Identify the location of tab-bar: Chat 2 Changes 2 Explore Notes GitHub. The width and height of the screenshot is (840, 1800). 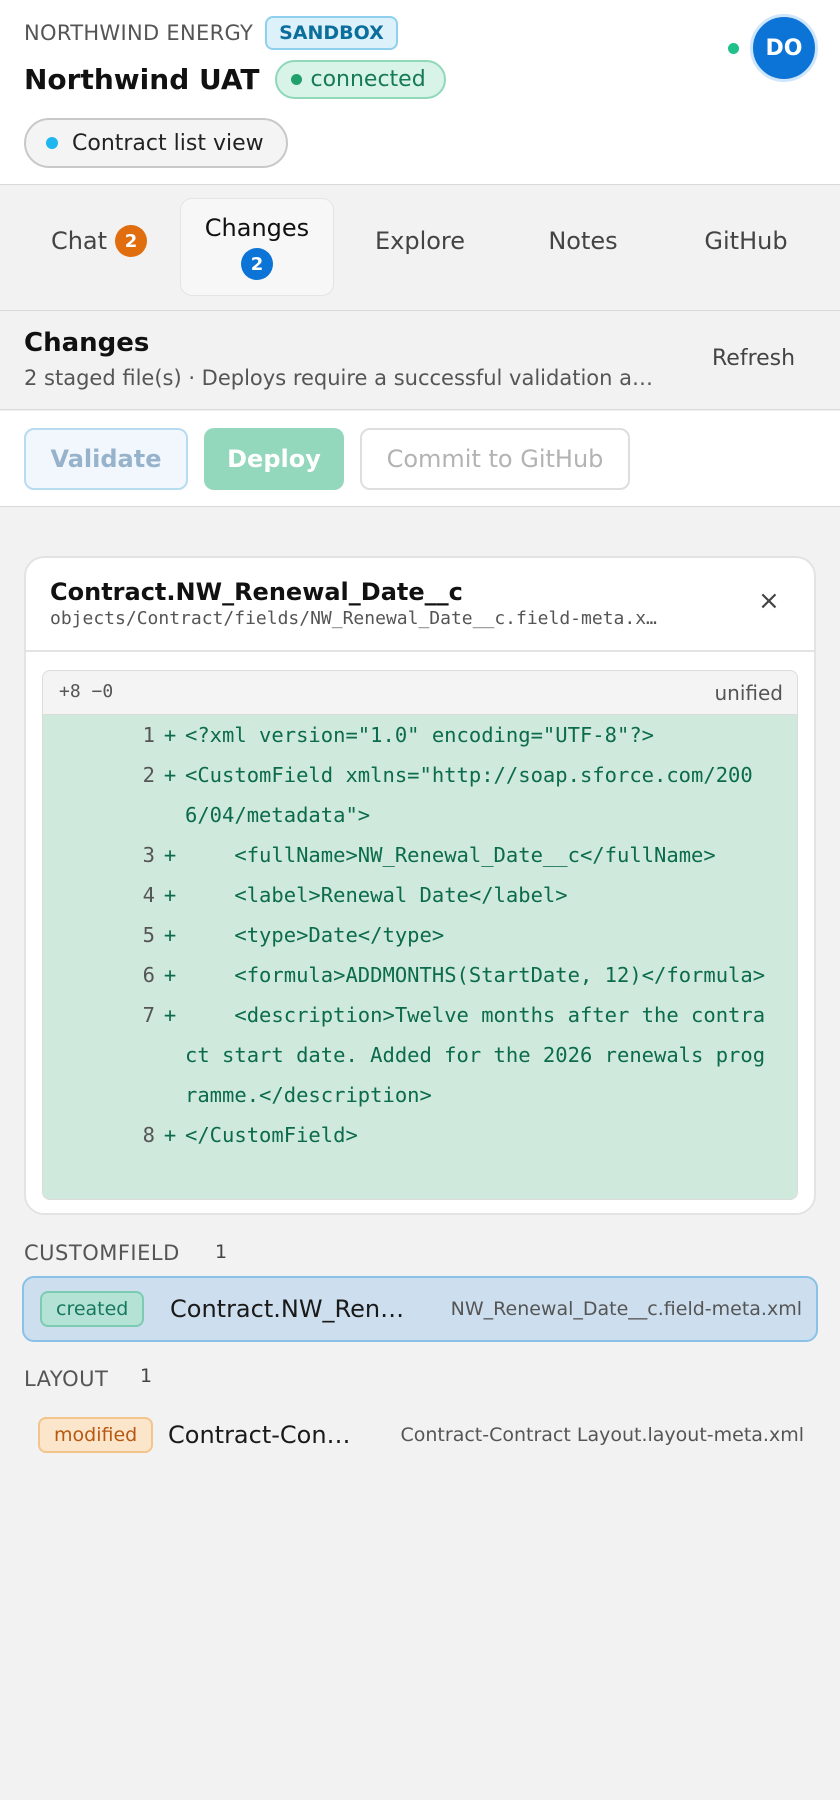
(420, 248).